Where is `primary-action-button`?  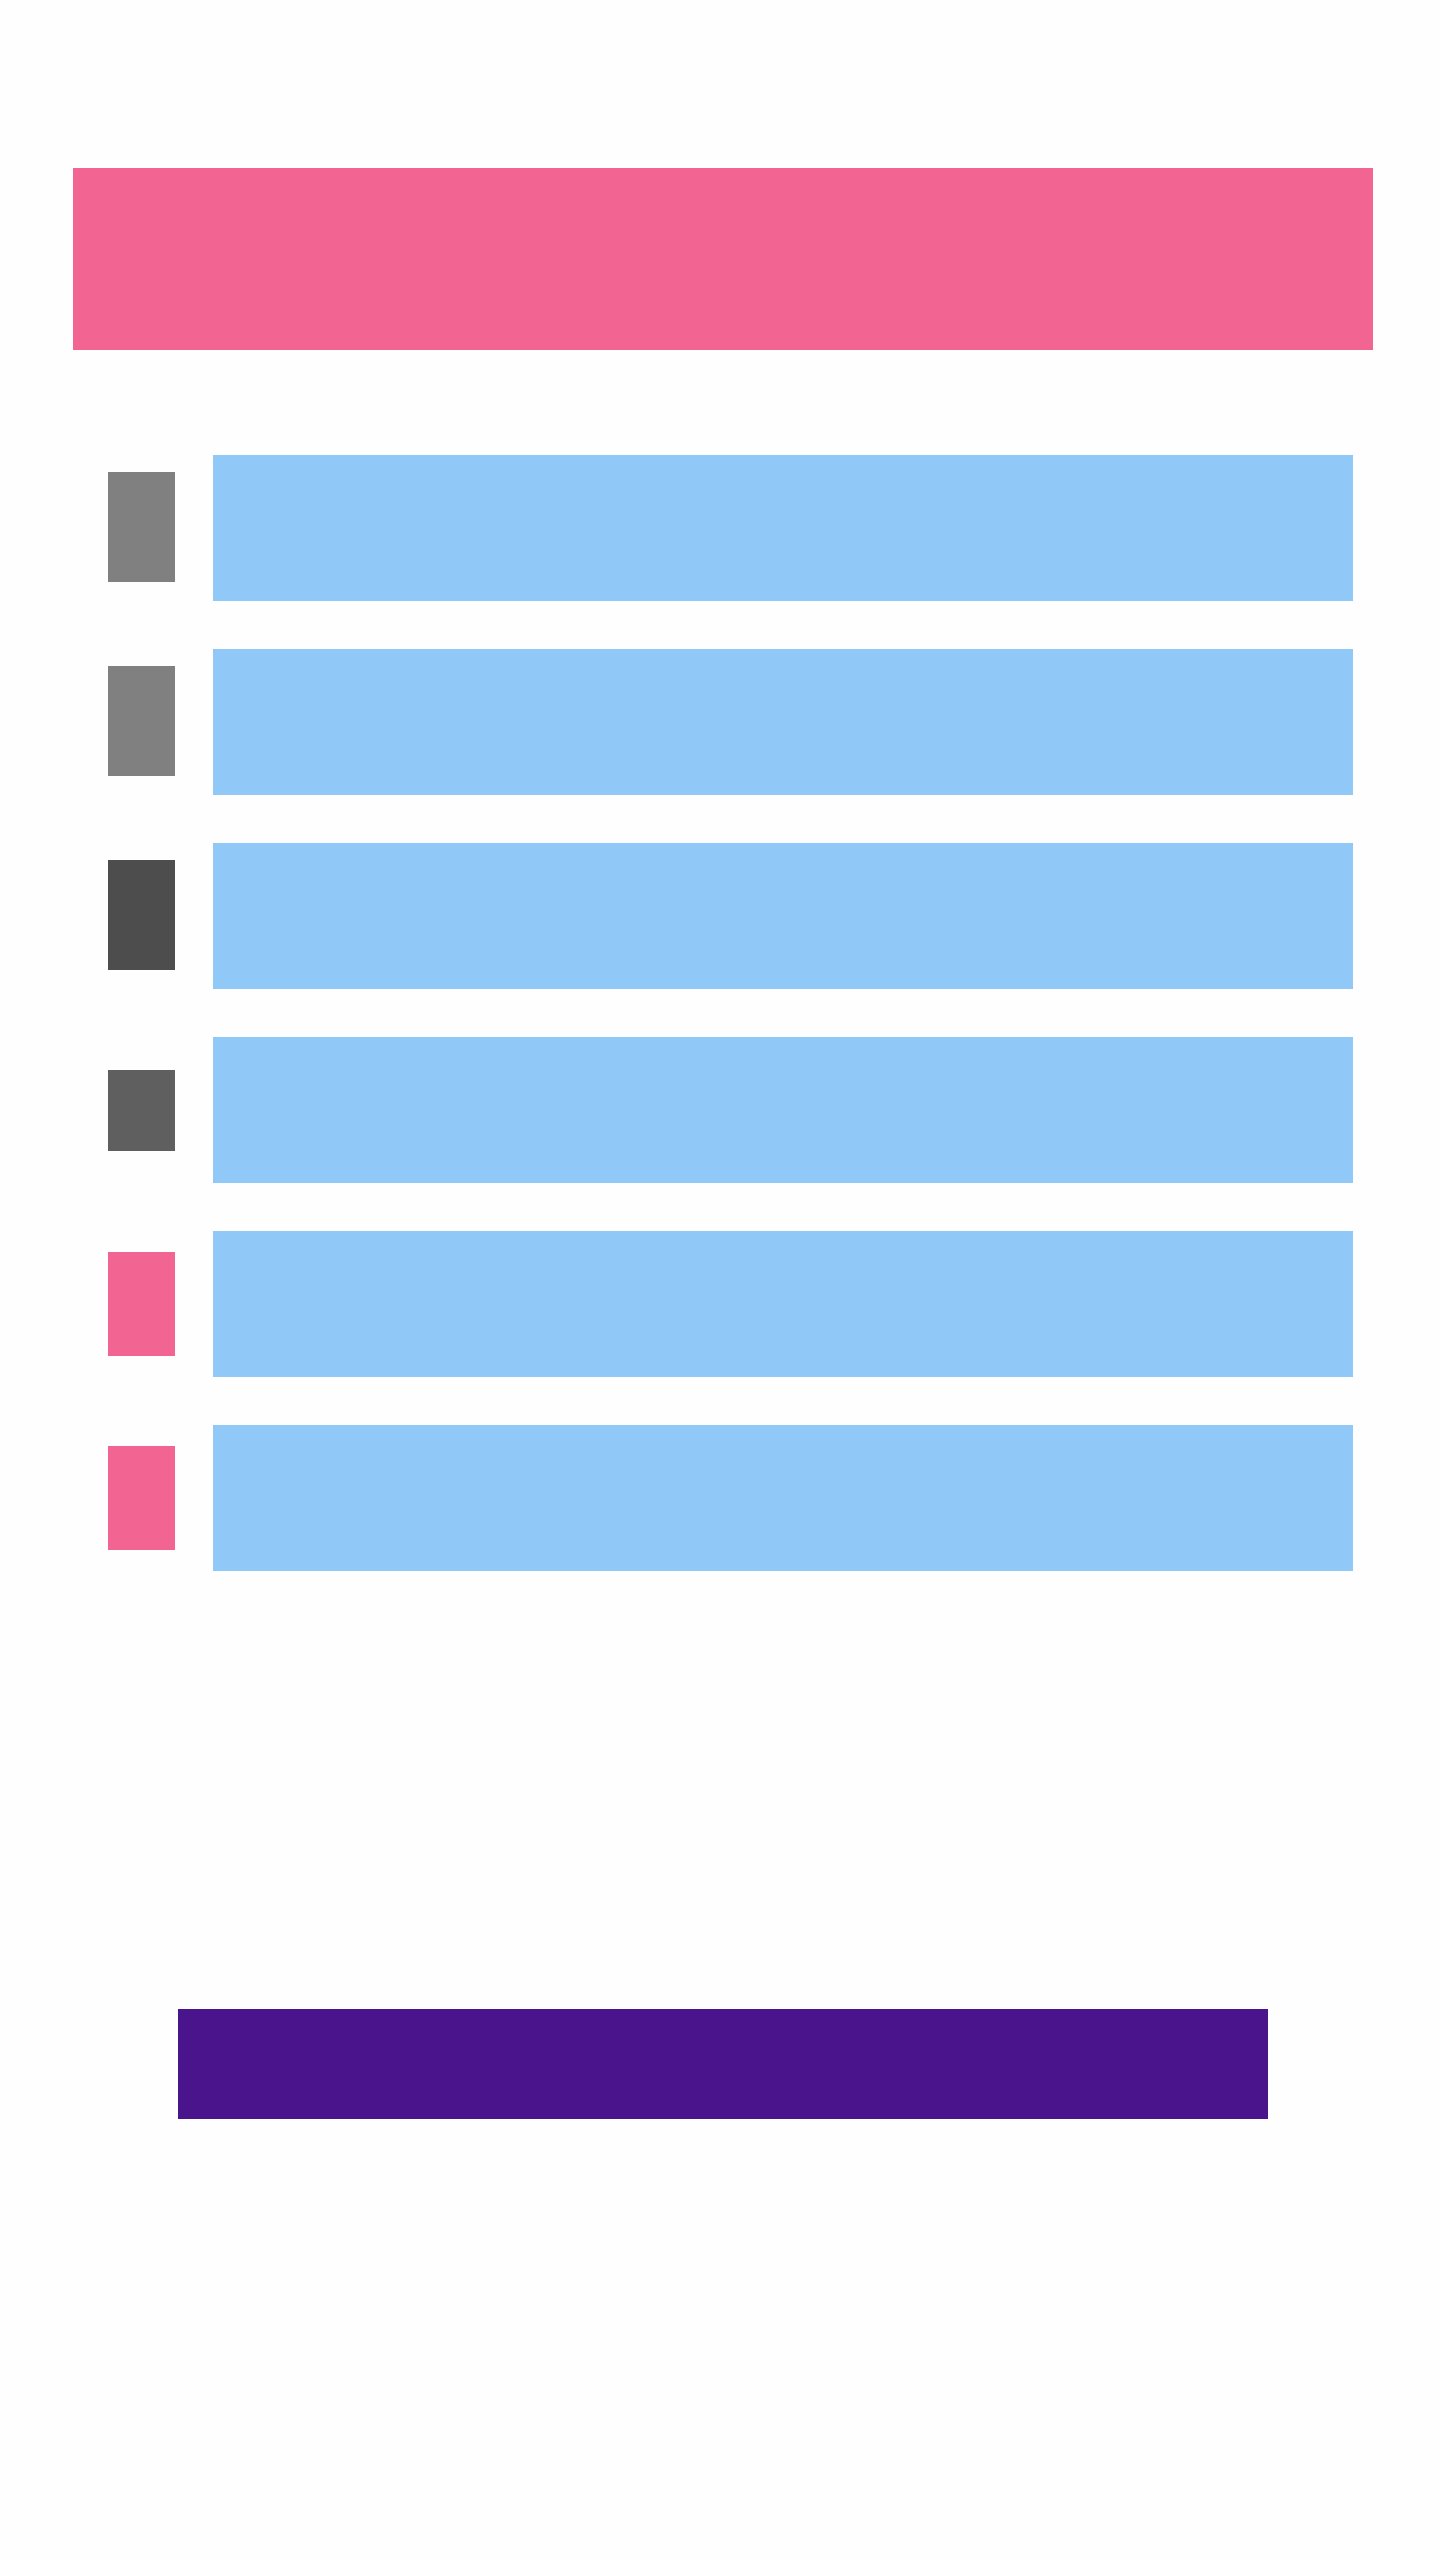 primary-action-button is located at coordinates (723, 2064).